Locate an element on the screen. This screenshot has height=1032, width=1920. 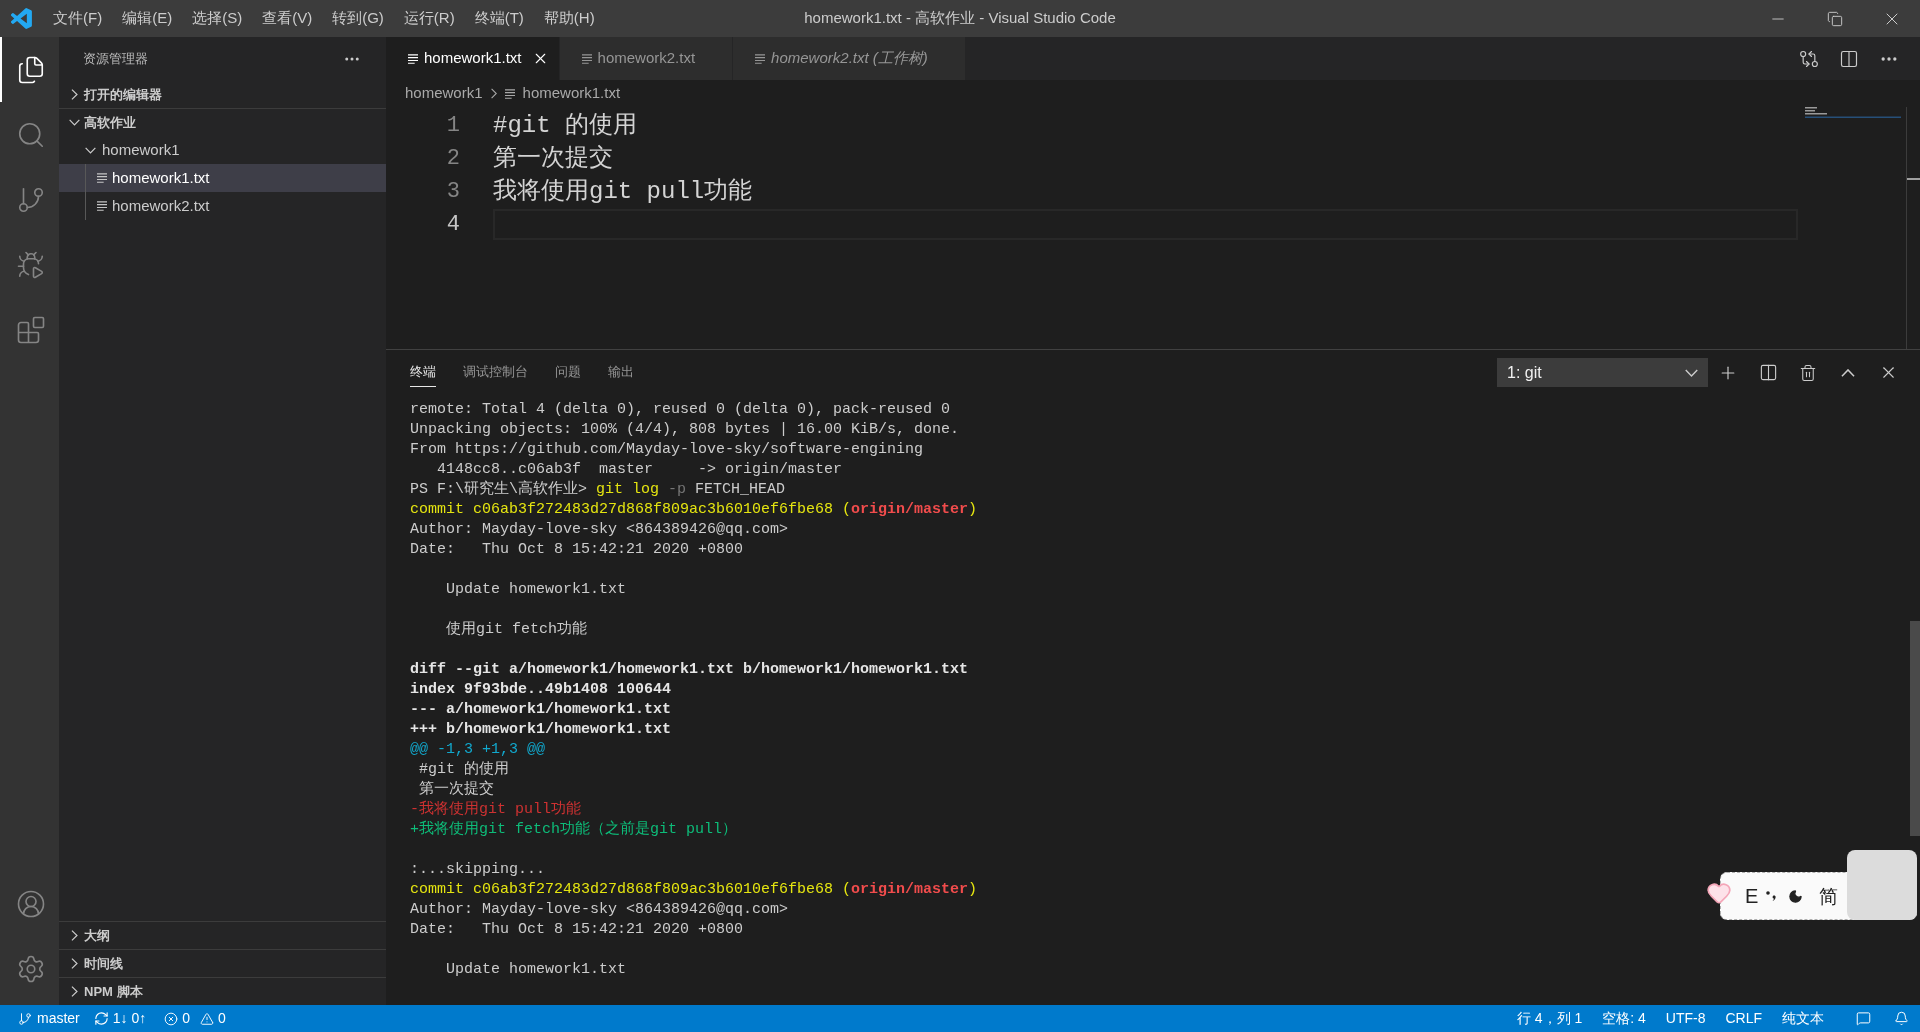
trash-icon is located at coordinates (1808, 372).